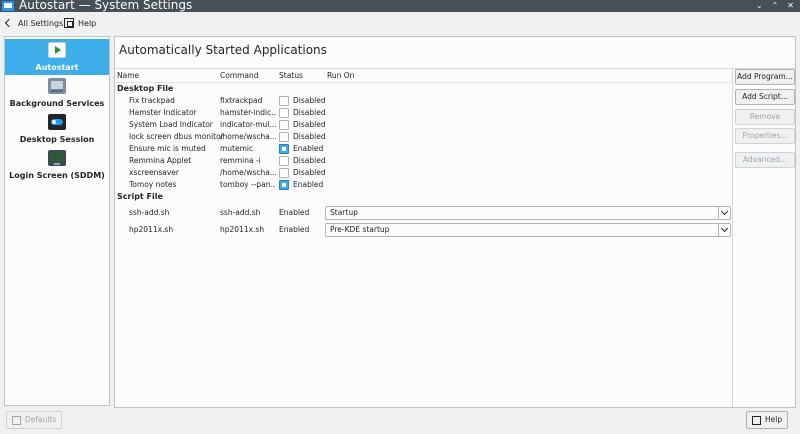 This screenshot has height=434, width=800. I want to click on help-menu-button: Help, so click(80, 23).